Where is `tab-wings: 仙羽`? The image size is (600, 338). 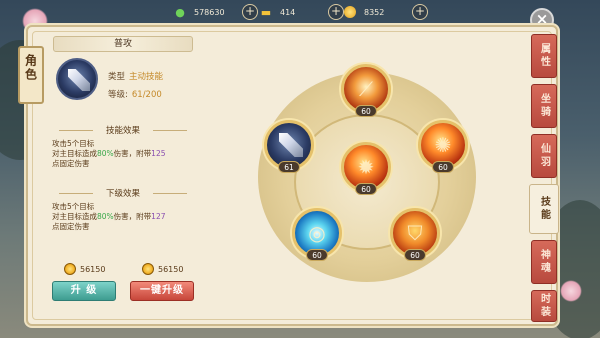
tab-wings: 仙羽 is located at coordinates (544, 156).